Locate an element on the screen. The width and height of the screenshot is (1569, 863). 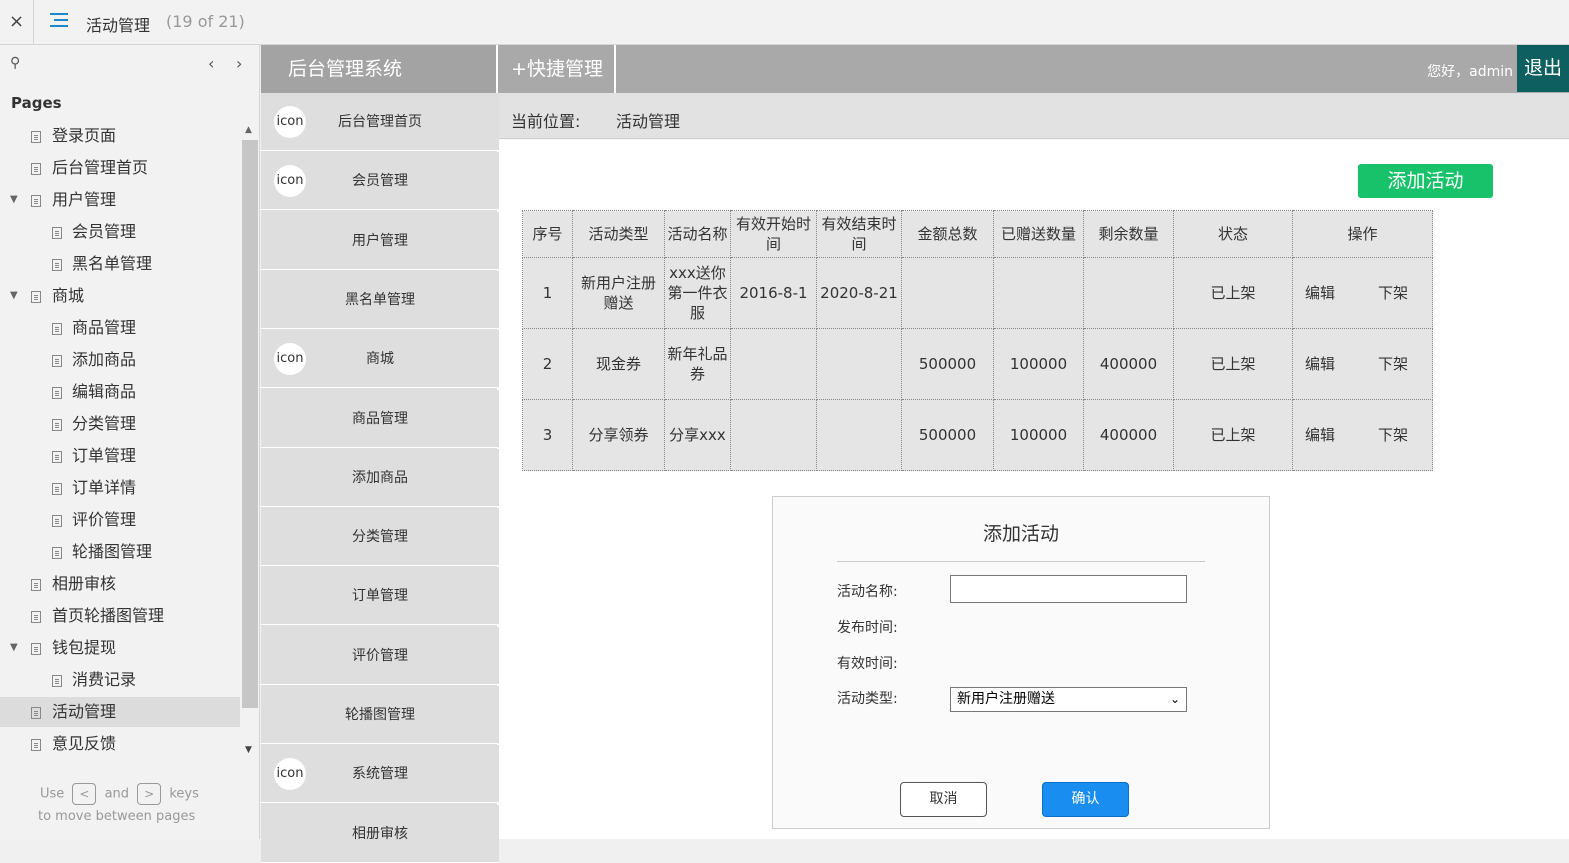
side-menu-label: 评价管理 is located at coordinates (380, 655).